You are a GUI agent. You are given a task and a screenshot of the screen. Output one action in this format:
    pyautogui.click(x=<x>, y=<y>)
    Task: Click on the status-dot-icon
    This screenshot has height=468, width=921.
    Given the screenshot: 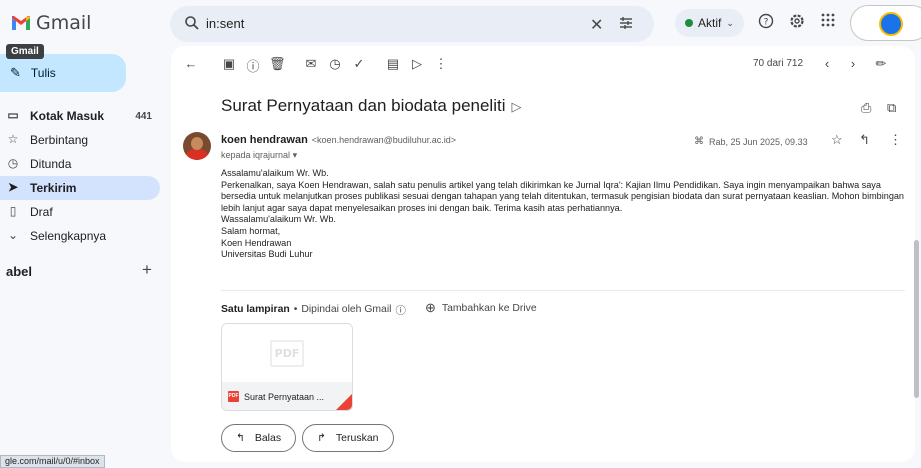 What is the action you would take?
    pyautogui.click(x=689, y=23)
    